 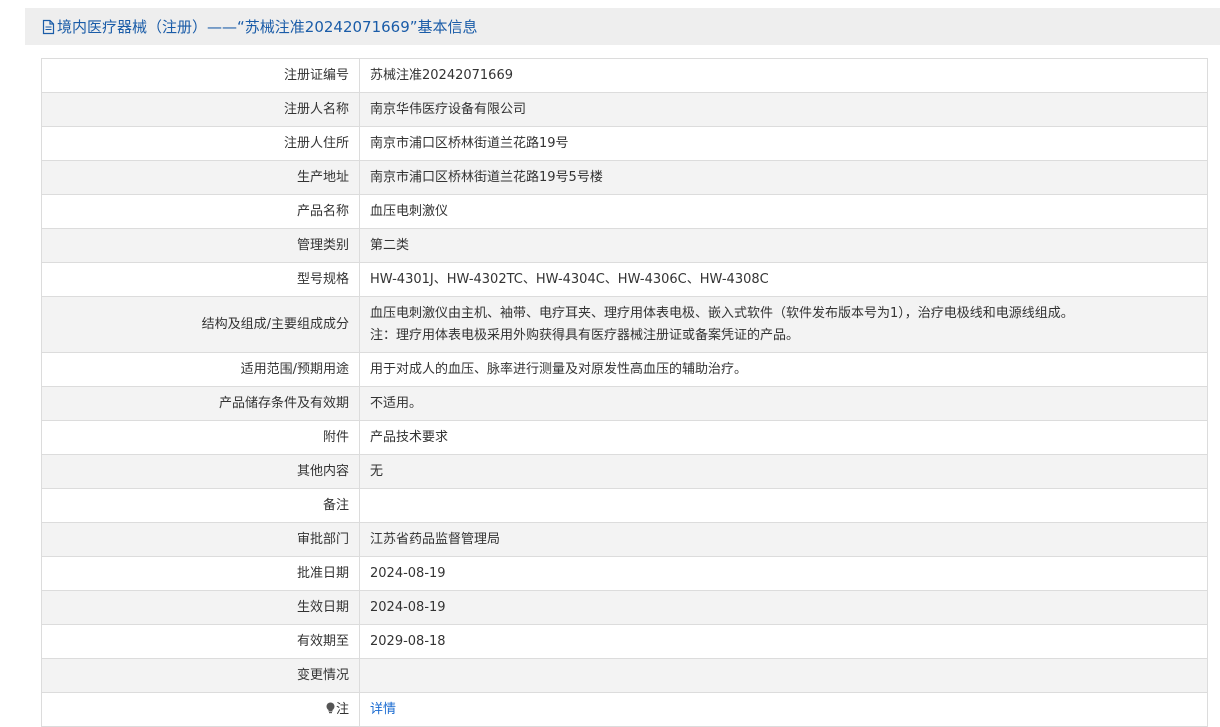 I want to click on table-row: 备注, so click(x=624, y=505).